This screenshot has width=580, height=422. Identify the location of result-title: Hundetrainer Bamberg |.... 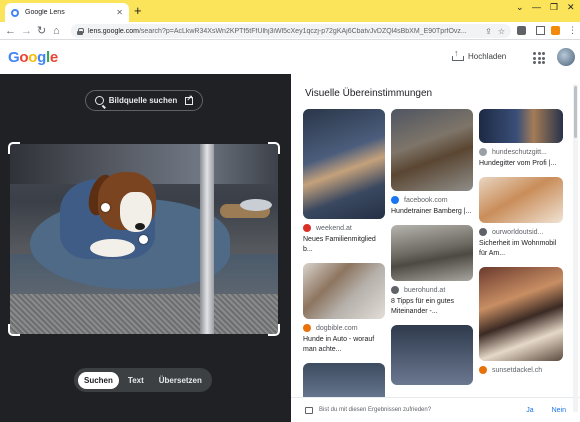
(432, 212).